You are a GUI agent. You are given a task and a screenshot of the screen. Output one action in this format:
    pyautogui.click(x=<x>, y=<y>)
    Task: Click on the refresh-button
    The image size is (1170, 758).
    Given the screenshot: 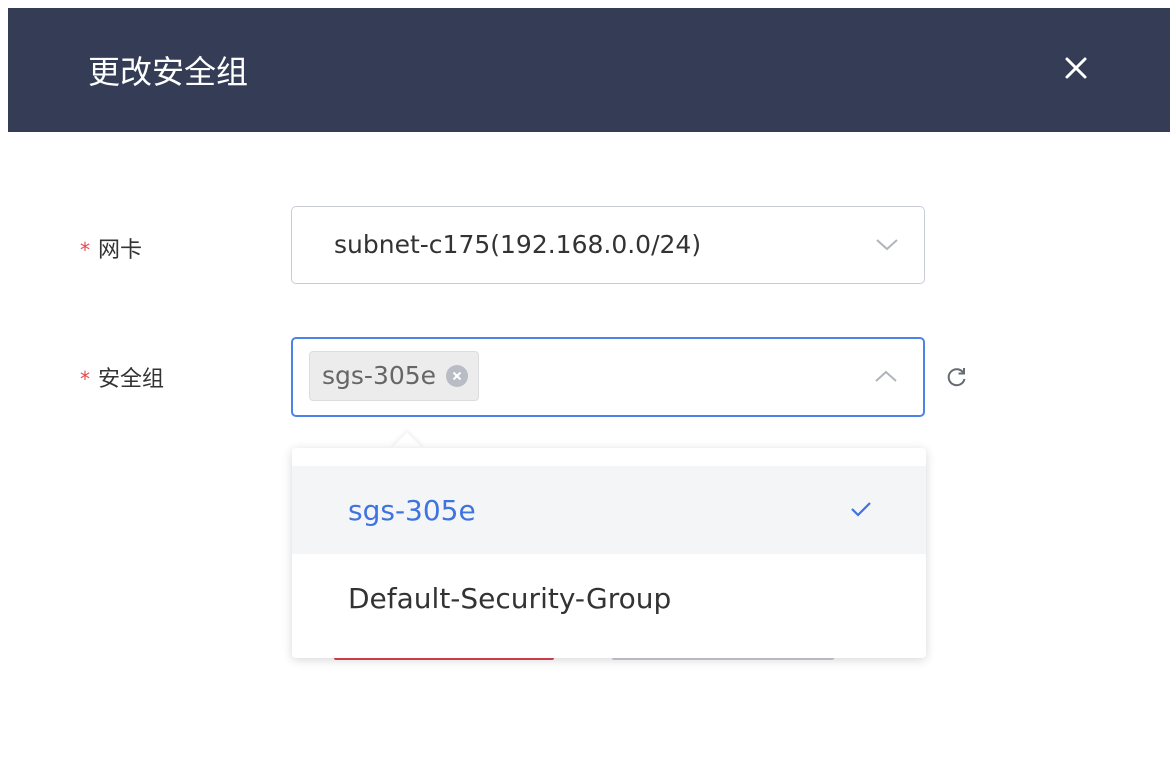 What is the action you would take?
    pyautogui.click(x=957, y=377)
    